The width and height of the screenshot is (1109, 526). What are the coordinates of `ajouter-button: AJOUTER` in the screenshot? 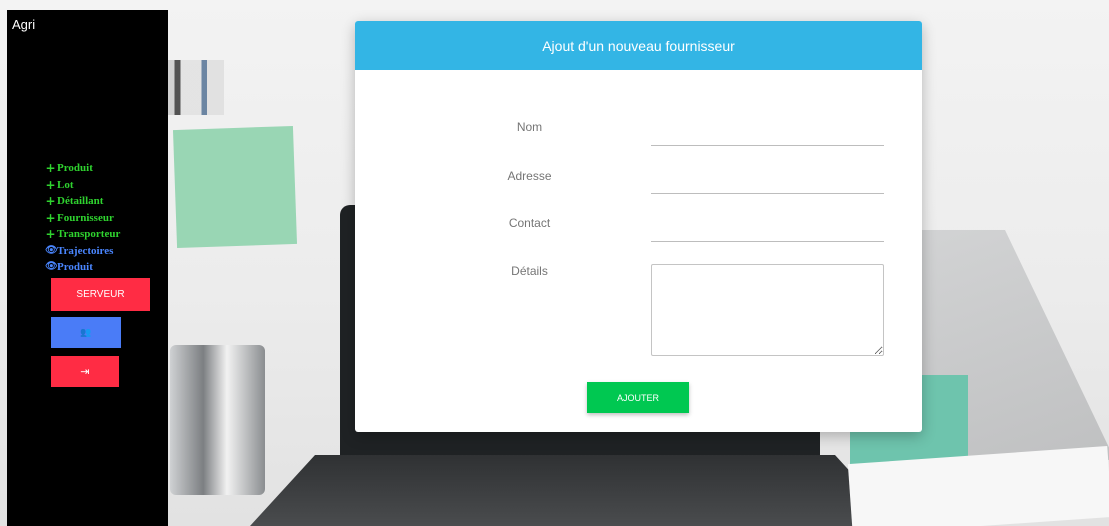 It's located at (638, 397).